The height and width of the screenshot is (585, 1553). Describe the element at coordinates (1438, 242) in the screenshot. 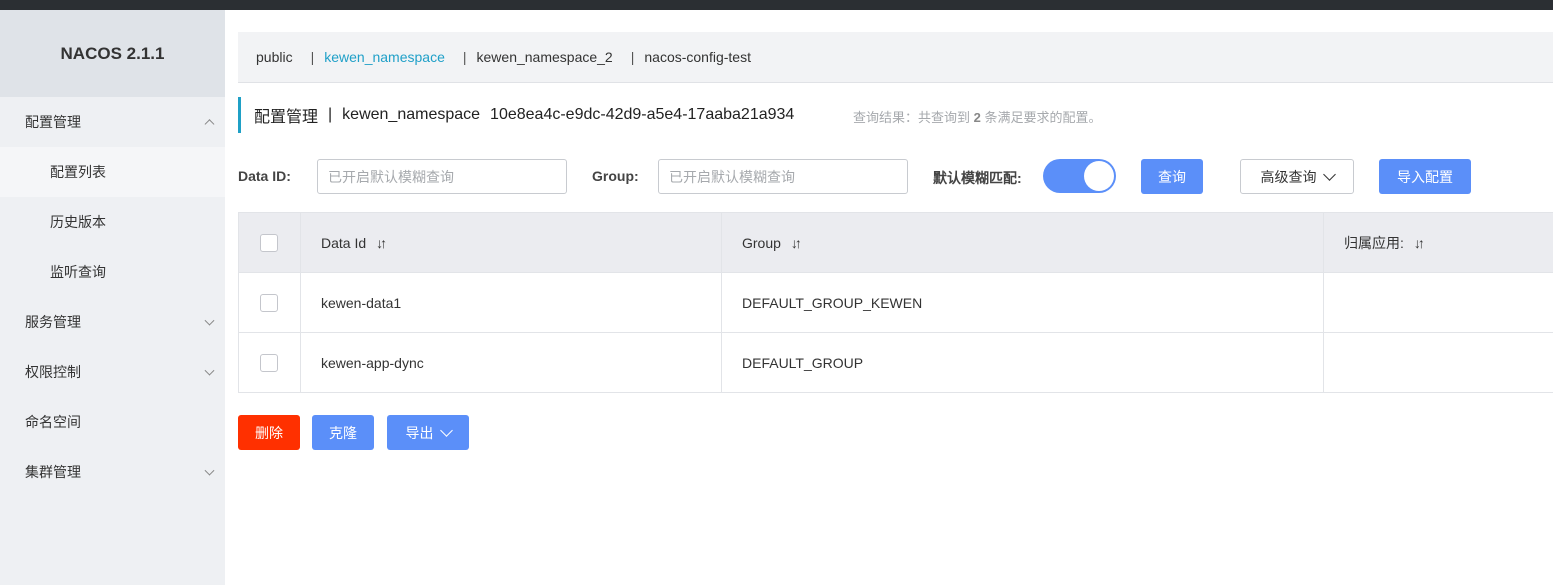

I see `header-app: 归属应用: ↓↑` at that location.